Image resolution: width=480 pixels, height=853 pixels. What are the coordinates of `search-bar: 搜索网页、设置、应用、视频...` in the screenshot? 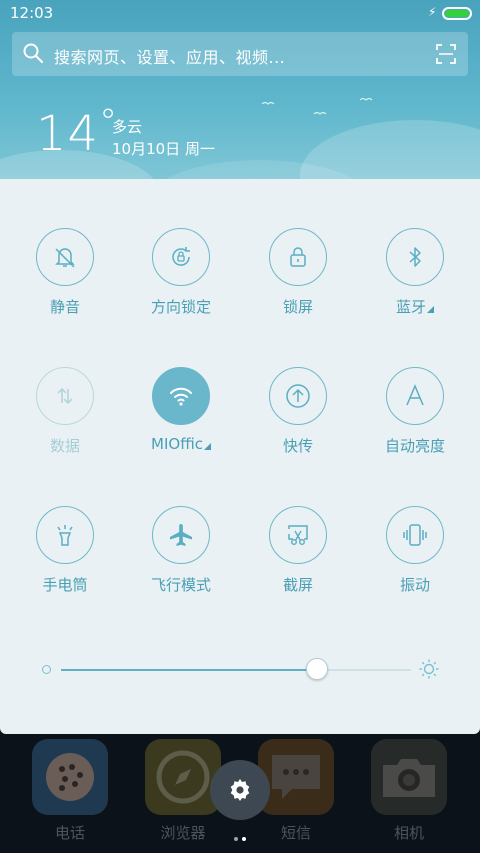 It's located at (240, 54).